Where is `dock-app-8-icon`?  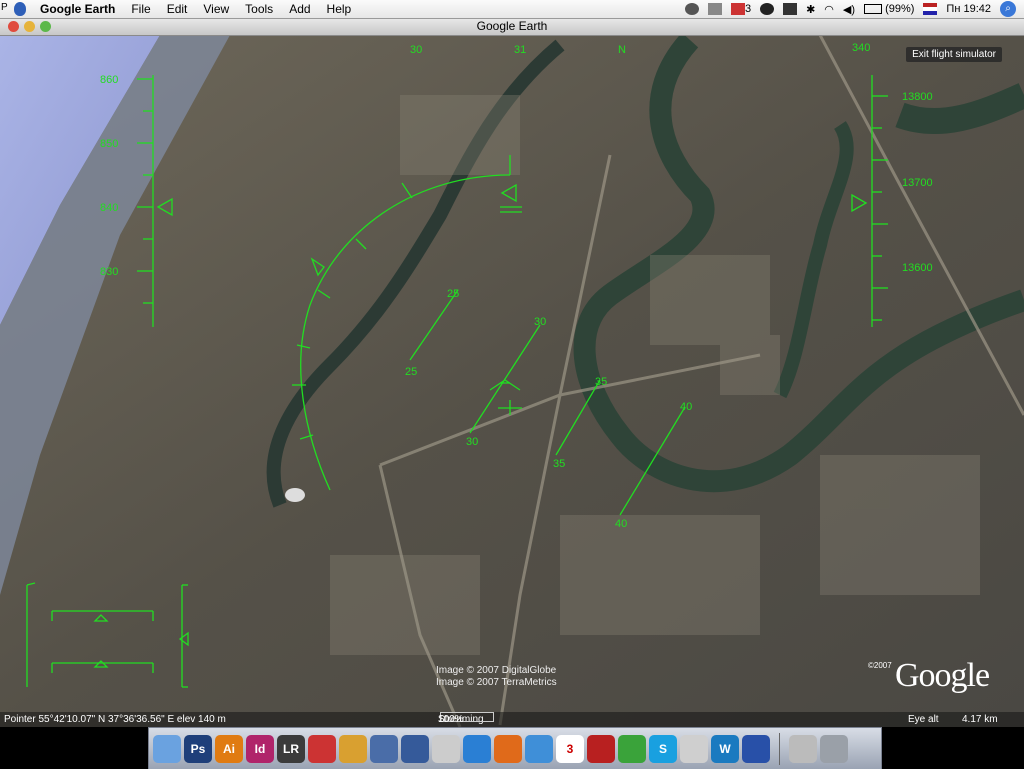
dock-app-8-icon is located at coordinates (384, 748).